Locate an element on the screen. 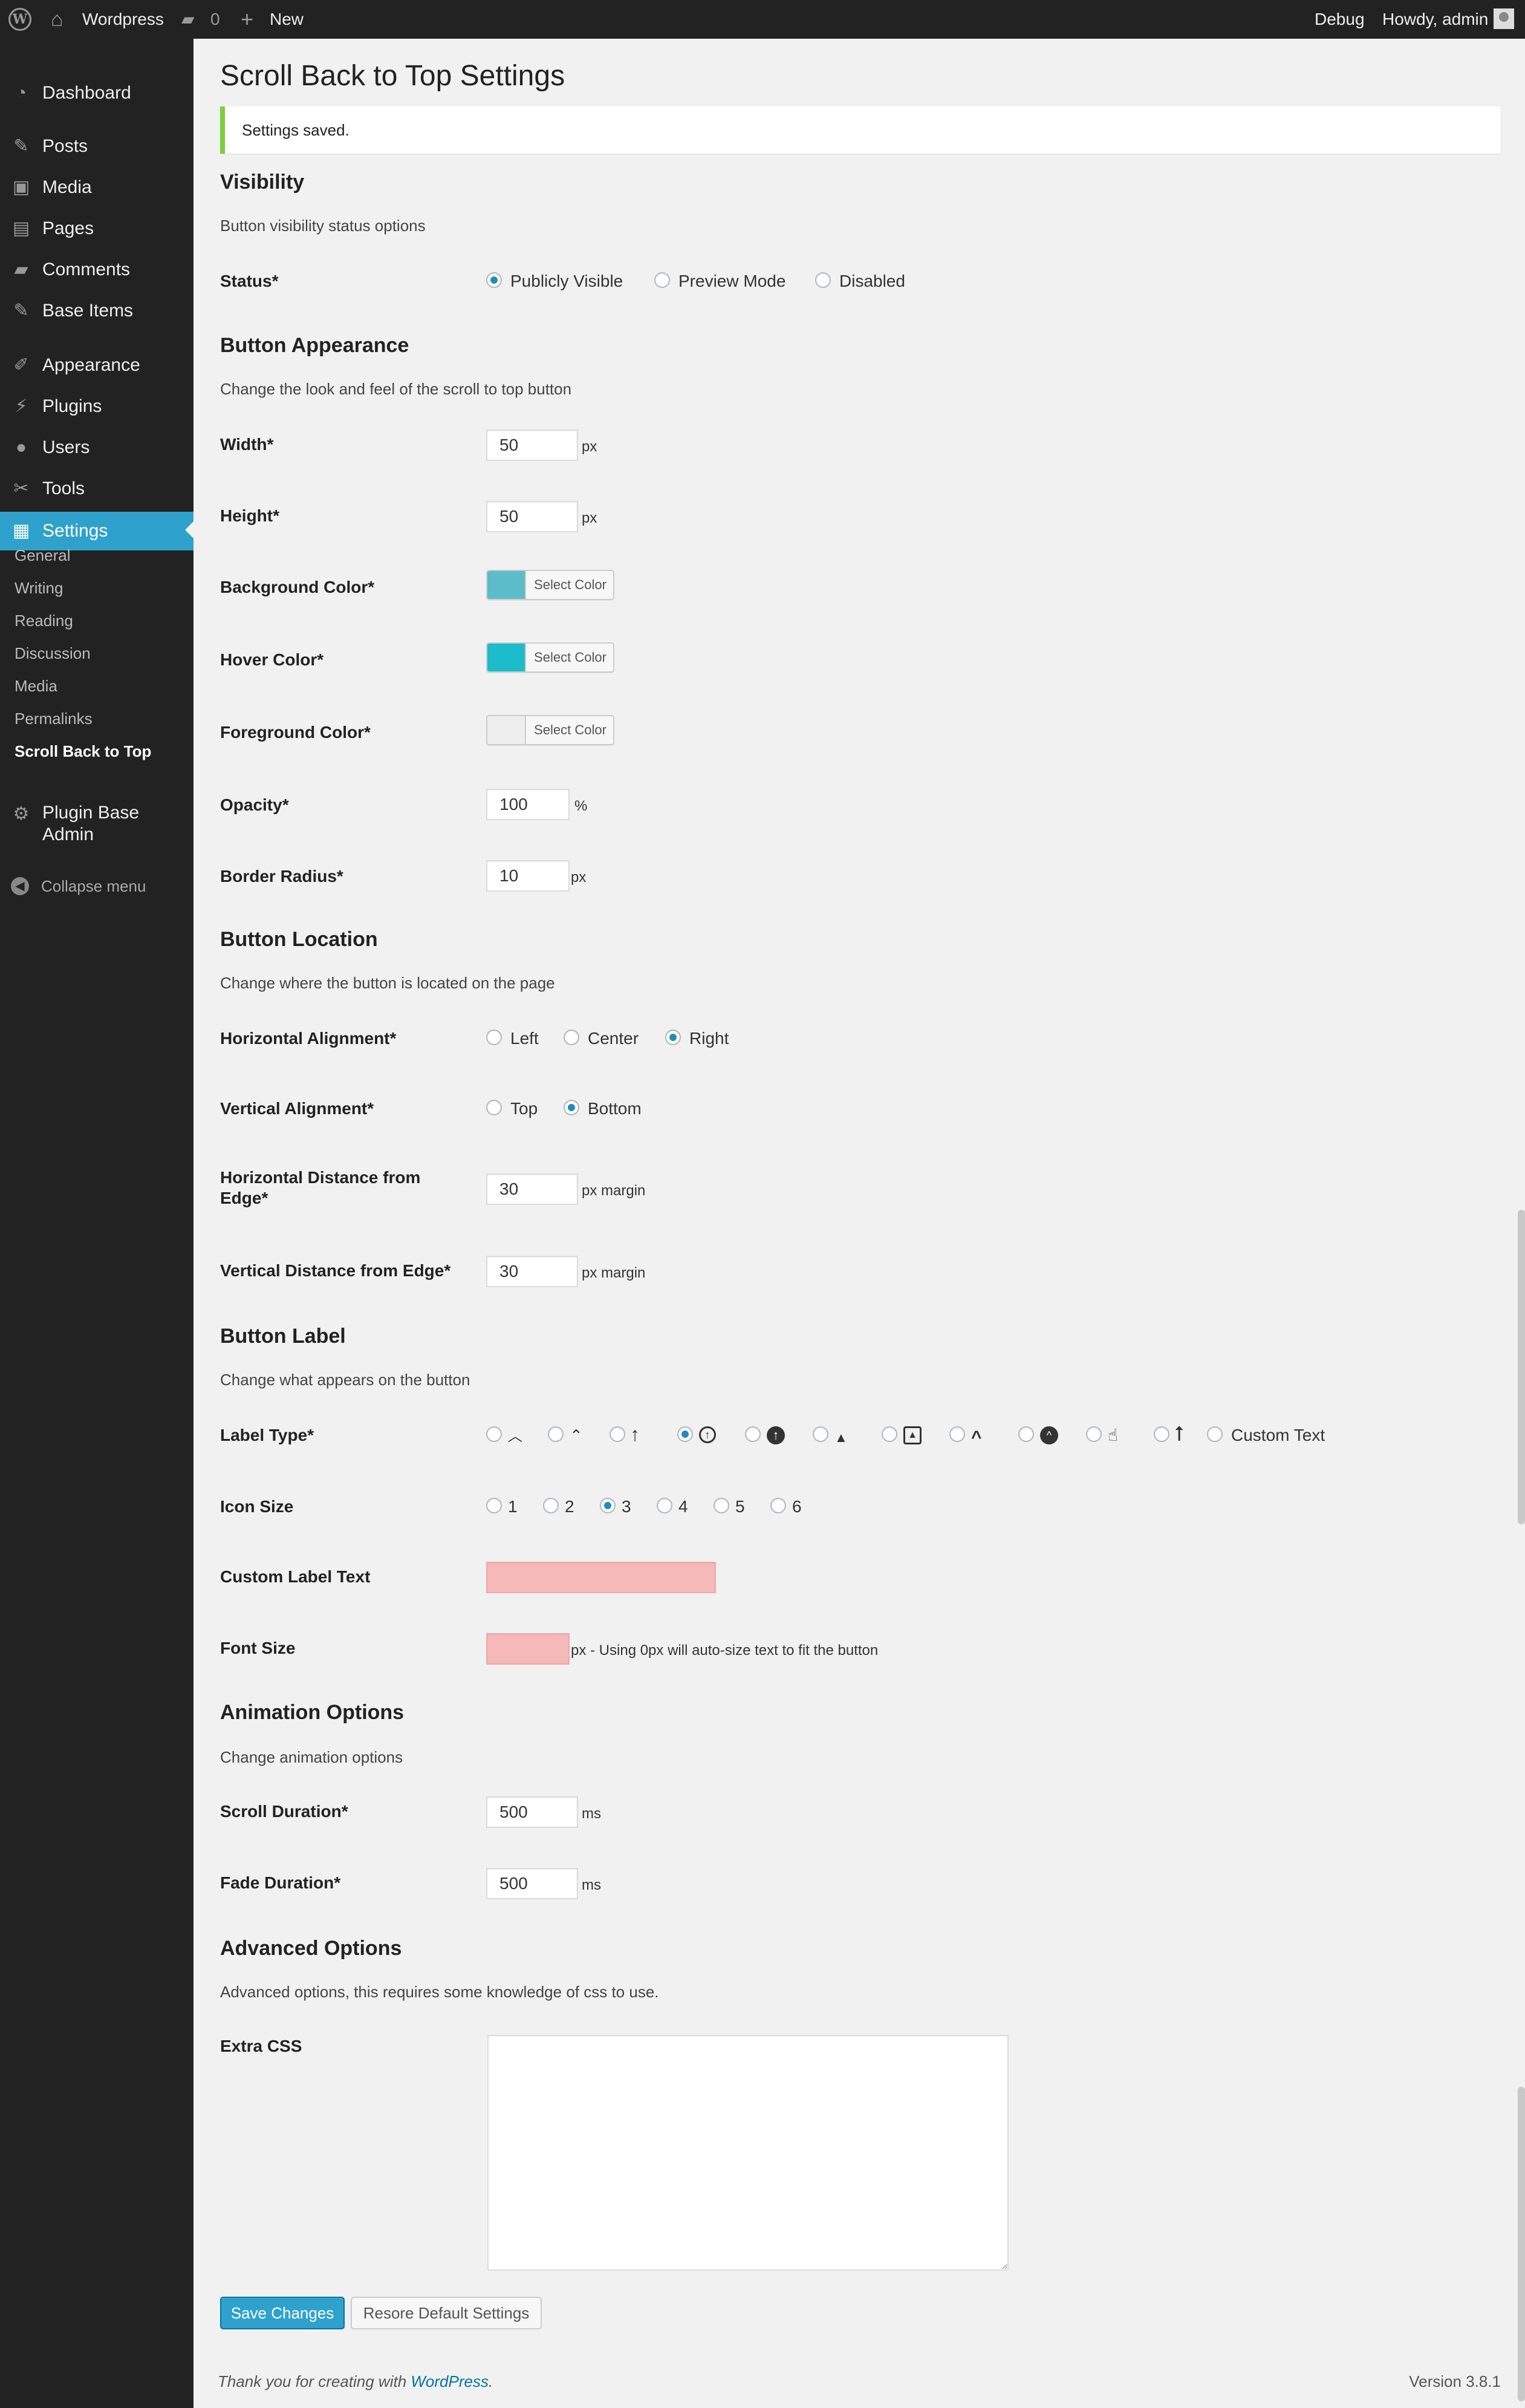  width-input: 50 is located at coordinates (532, 445).